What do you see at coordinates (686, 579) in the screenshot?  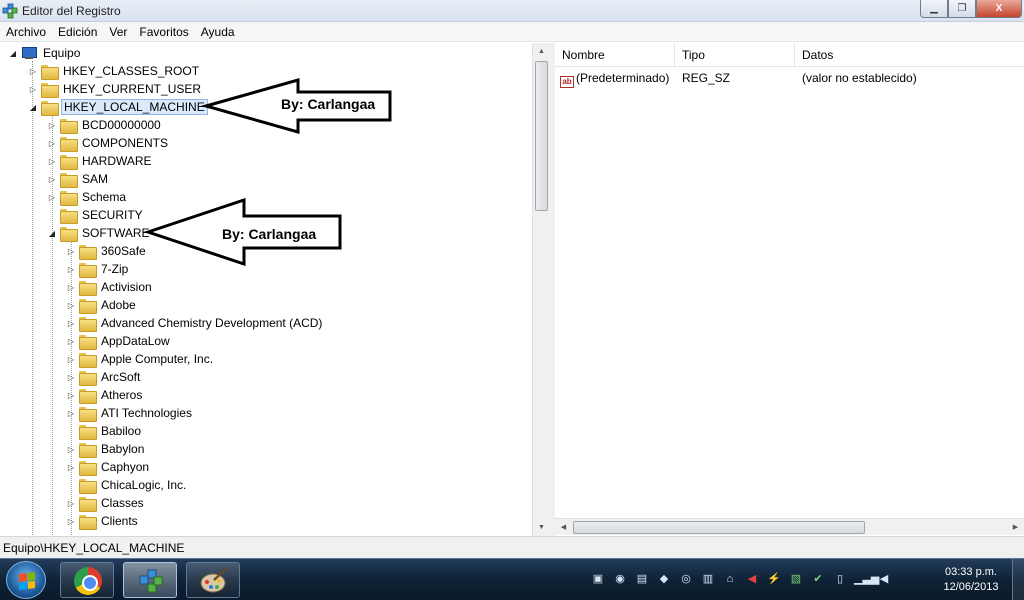 I see `tray-app-icon: ◎` at bounding box center [686, 579].